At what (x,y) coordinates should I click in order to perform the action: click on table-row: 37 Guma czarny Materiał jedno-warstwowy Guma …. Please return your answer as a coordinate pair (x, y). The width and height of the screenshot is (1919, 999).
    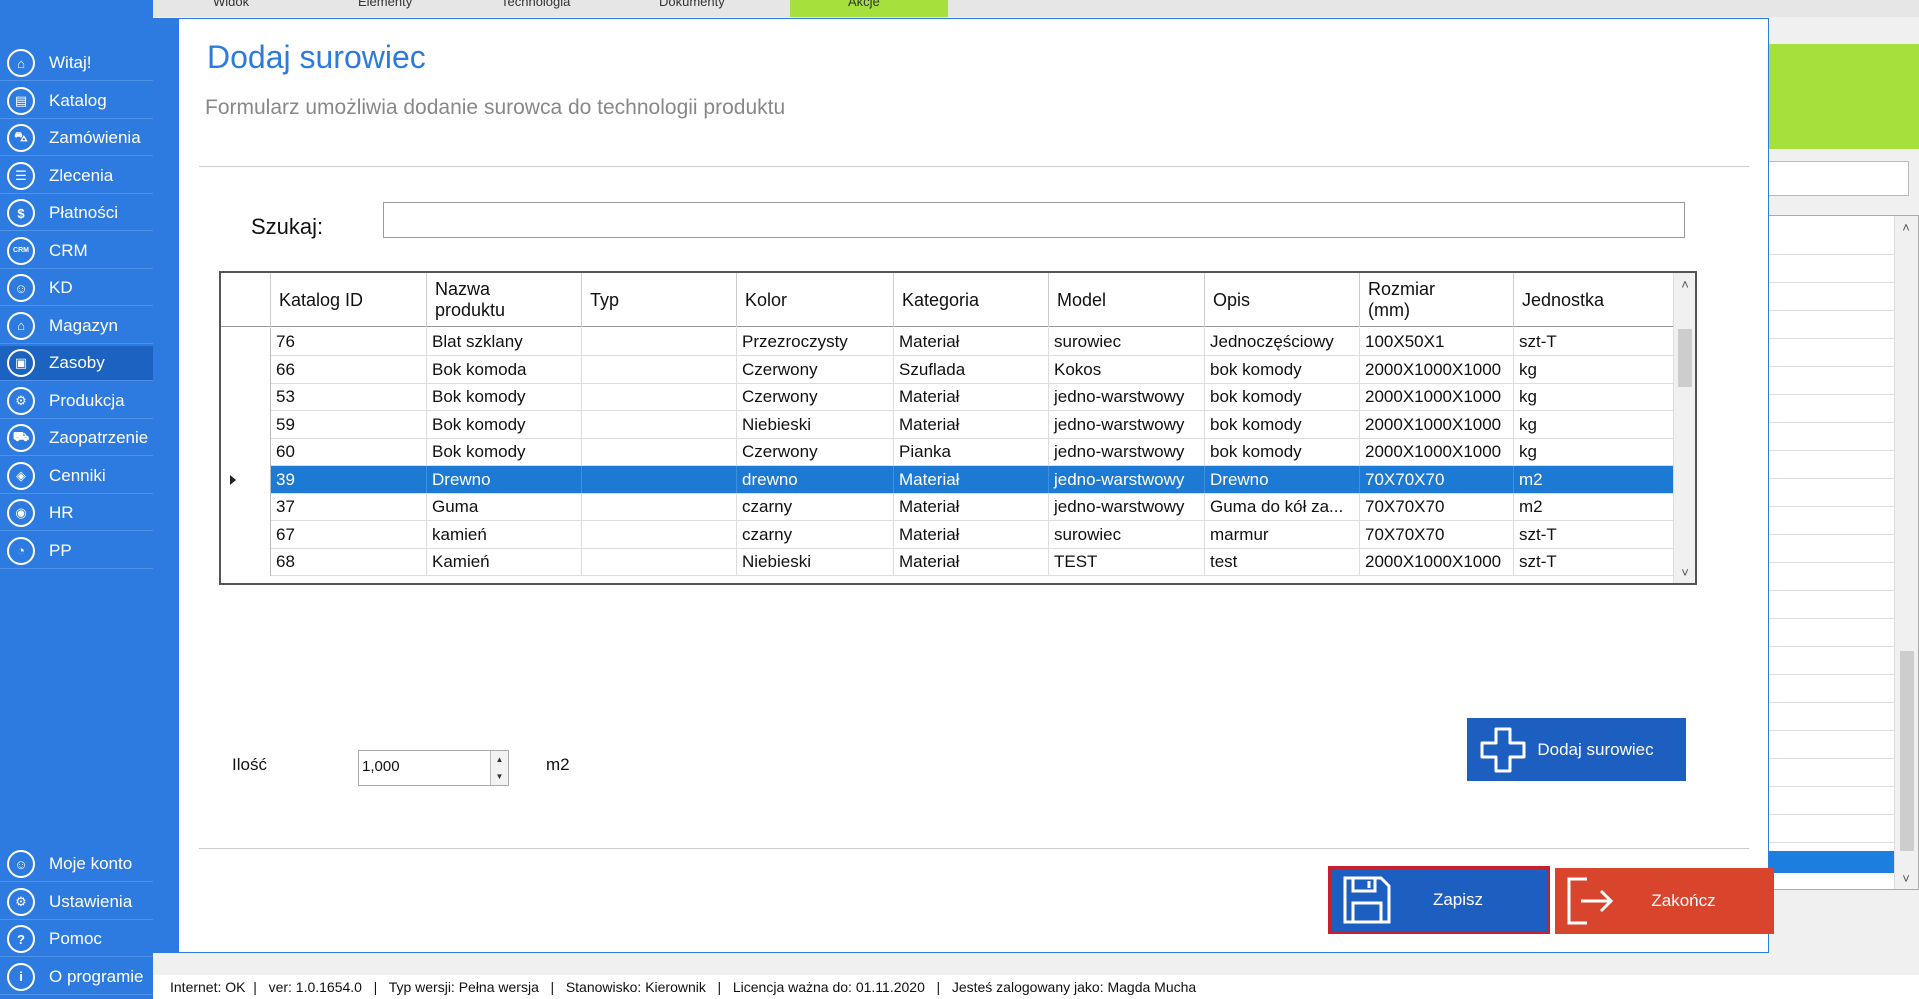
    Looking at the image, I should click on (948, 507).